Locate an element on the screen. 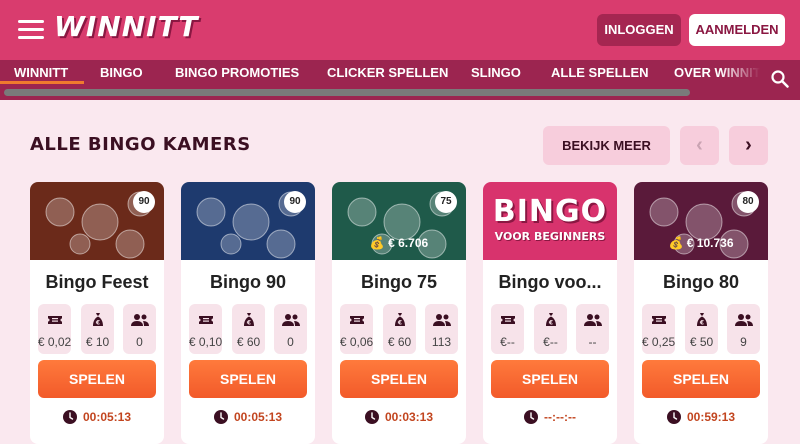 The height and width of the screenshot is (444, 800). countdown-timer: 00:59:13 is located at coordinates (701, 417).